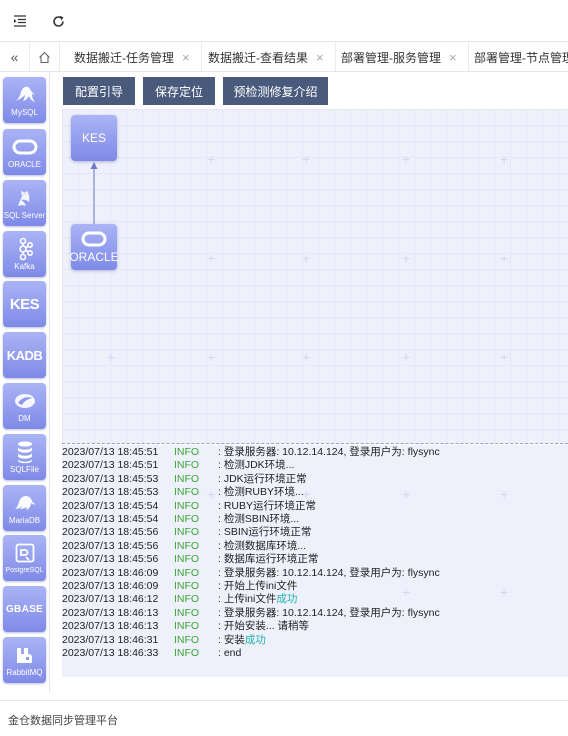  Describe the element at coordinates (24, 266) in the screenshot. I see `palette-item-label: Kafka` at that location.